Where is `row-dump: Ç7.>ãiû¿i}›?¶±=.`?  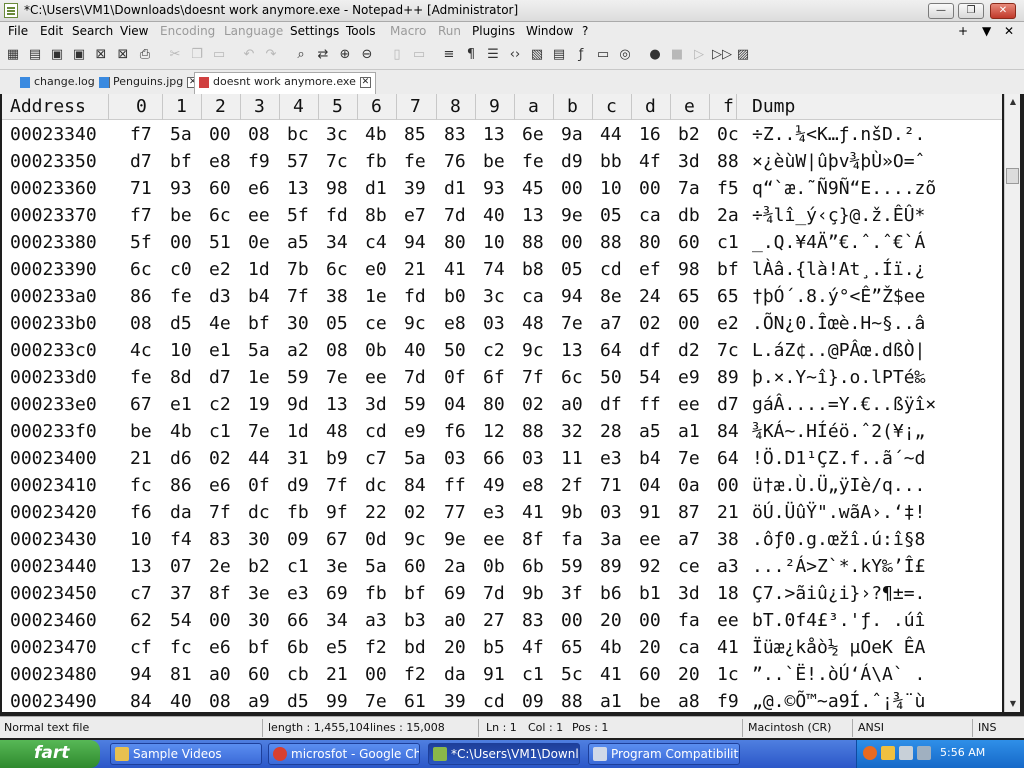 row-dump: Ç7.>ãiû¿i}›?¶±=. is located at coordinates (838, 593).